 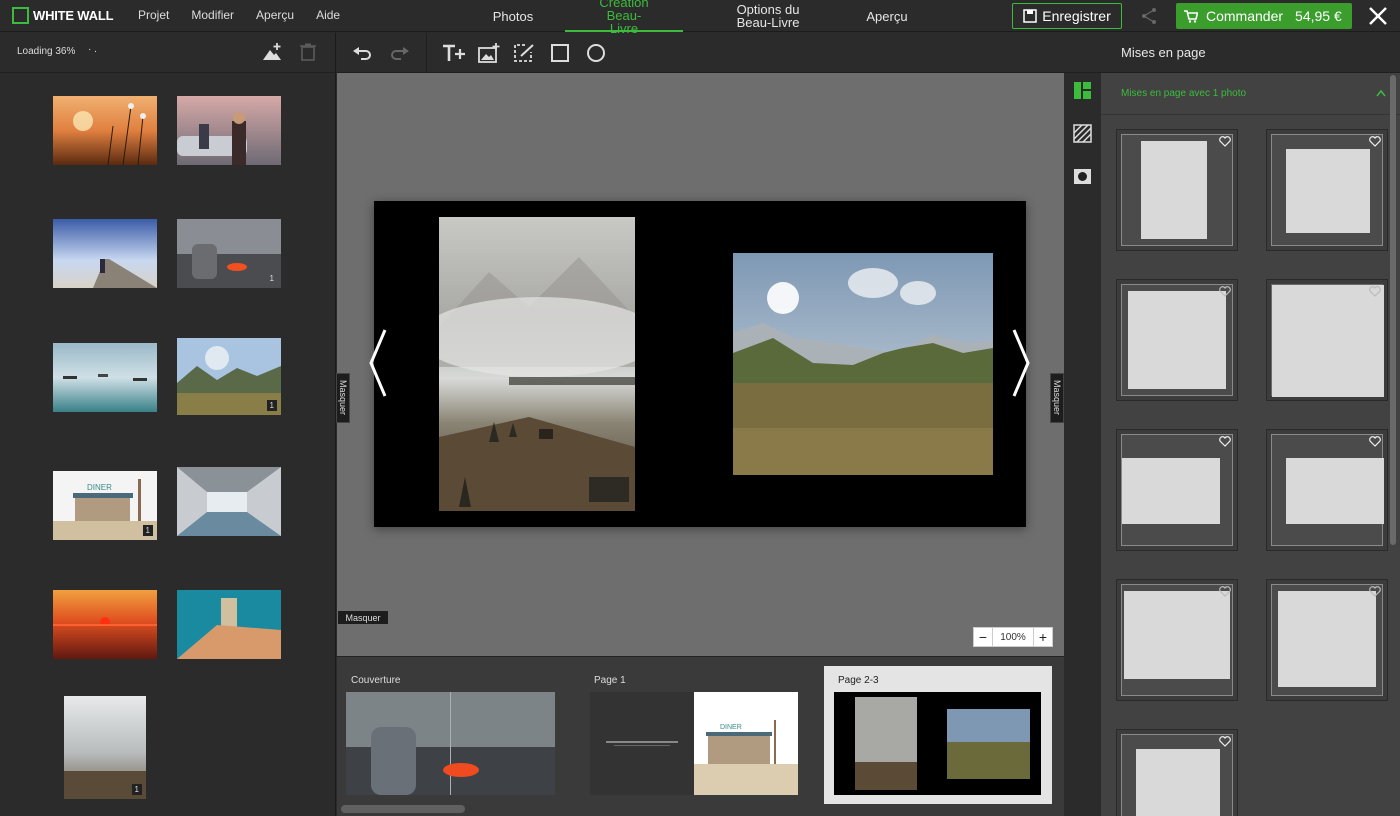 I want to click on menu-modifier: Modifier, so click(x=212, y=15).